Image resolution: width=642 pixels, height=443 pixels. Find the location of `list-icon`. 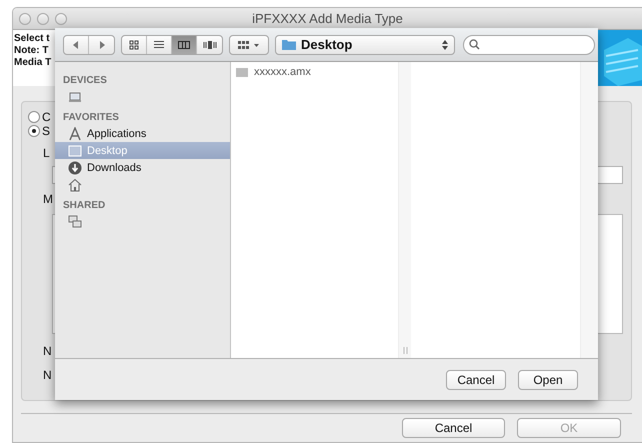

list-icon is located at coordinates (159, 45).